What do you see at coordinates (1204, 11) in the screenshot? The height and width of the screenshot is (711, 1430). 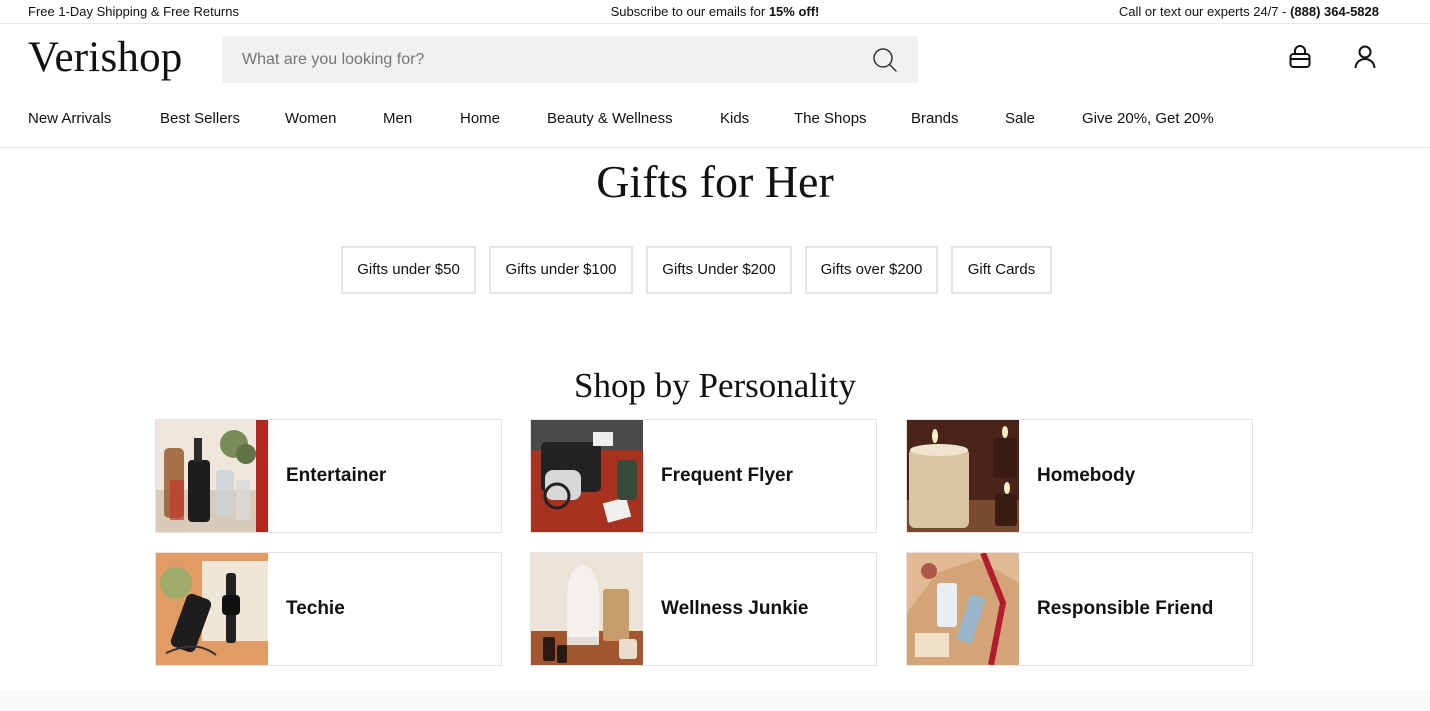 I see `contact-text: Call or text our experts 24/7 -` at bounding box center [1204, 11].